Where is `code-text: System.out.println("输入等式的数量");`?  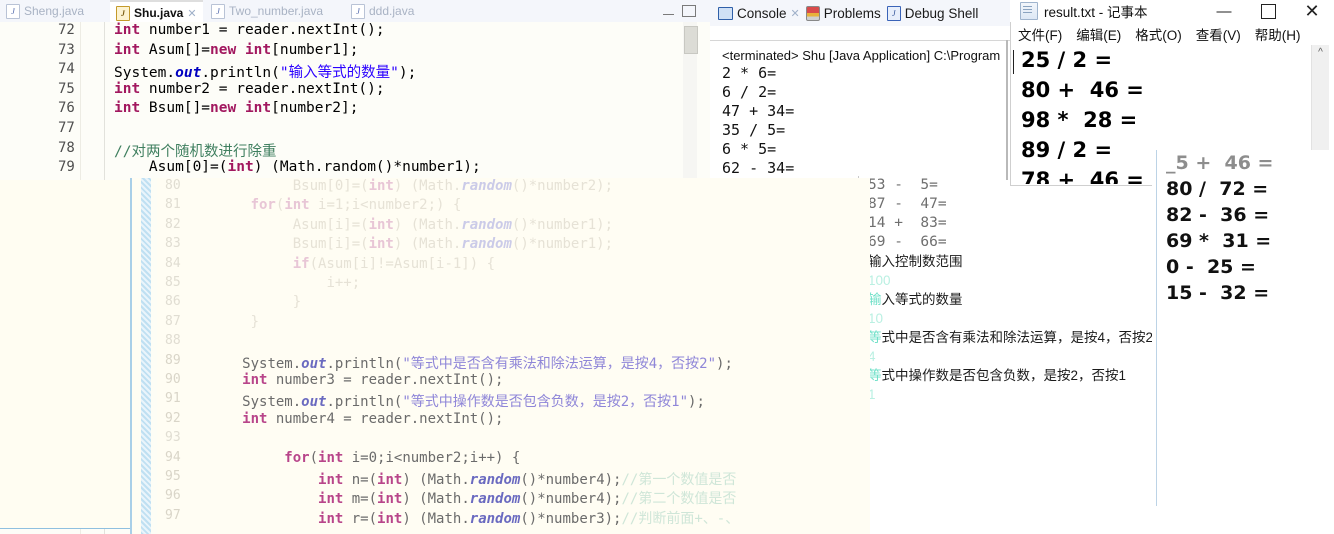 code-text: System.out.println("输入等式的数量"); is located at coordinates (265, 71).